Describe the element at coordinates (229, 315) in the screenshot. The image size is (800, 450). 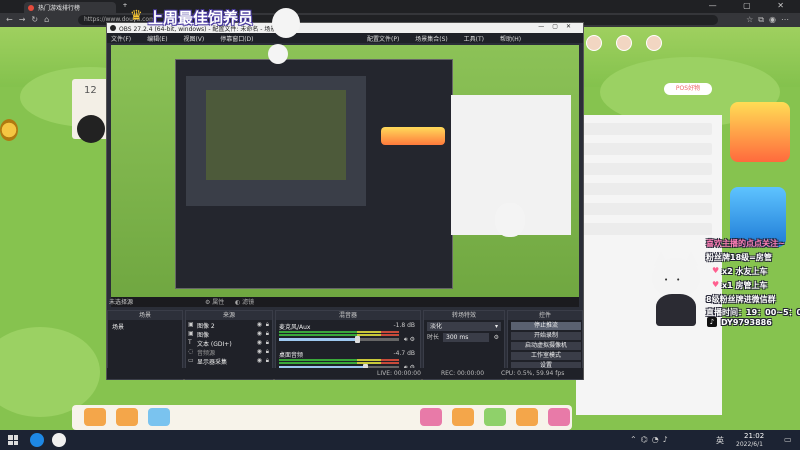
I see `sources-header: 来源` at that location.